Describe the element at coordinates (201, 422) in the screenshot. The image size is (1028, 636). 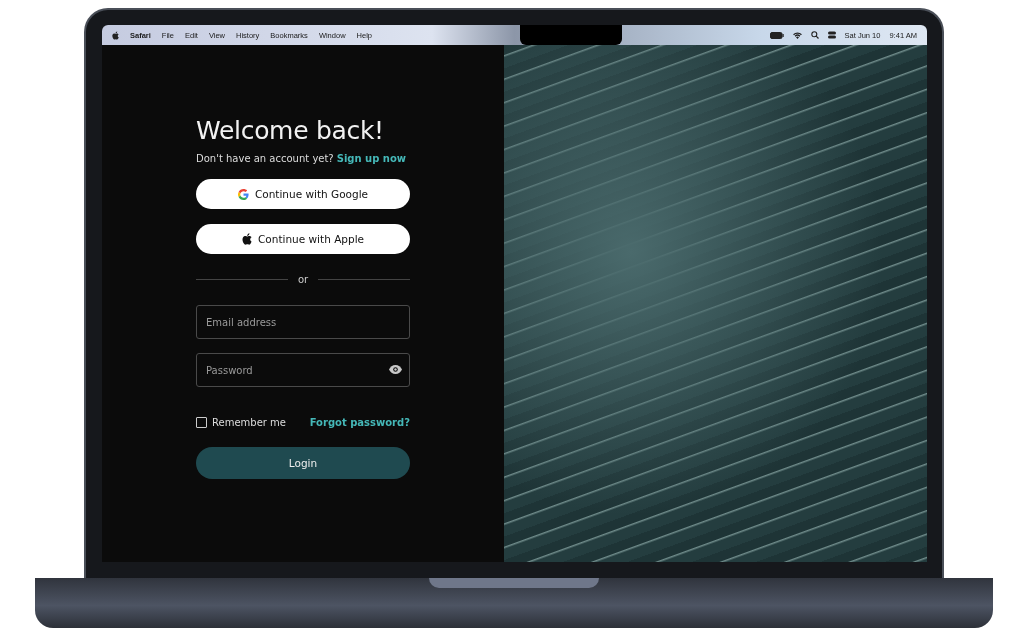
I see `remember-checkbox` at that location.